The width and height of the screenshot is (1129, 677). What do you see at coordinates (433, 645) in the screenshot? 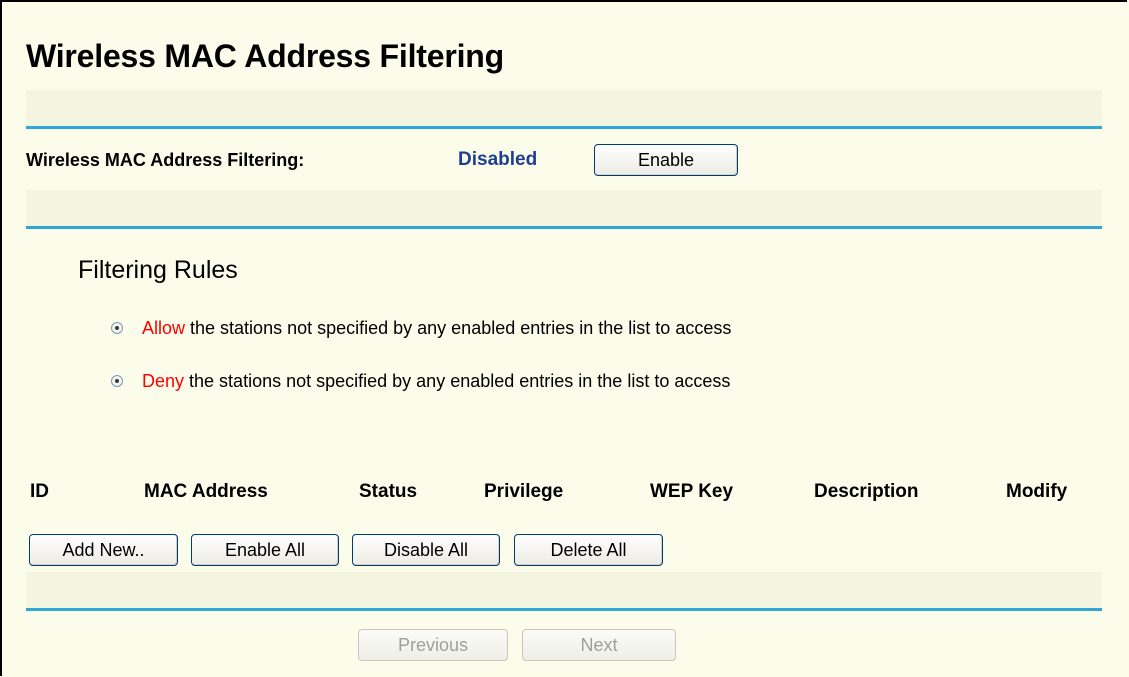
I see `previous-button: Previous` at bounding box center [433, 645].